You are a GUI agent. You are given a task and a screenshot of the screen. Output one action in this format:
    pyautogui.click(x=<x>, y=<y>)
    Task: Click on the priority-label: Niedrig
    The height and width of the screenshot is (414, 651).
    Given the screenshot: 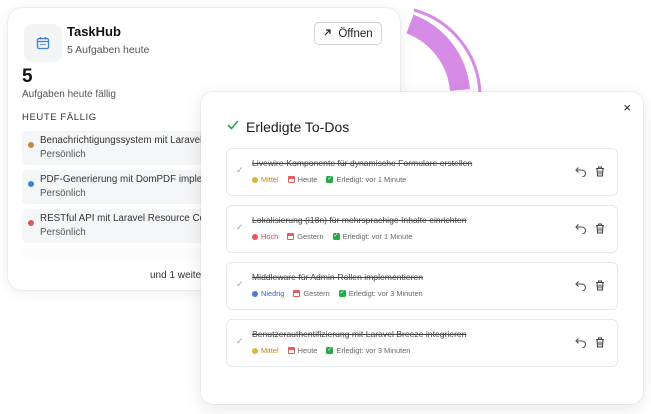 What is the action you would take?
    pyautogui.click(x=273, y=293)
    